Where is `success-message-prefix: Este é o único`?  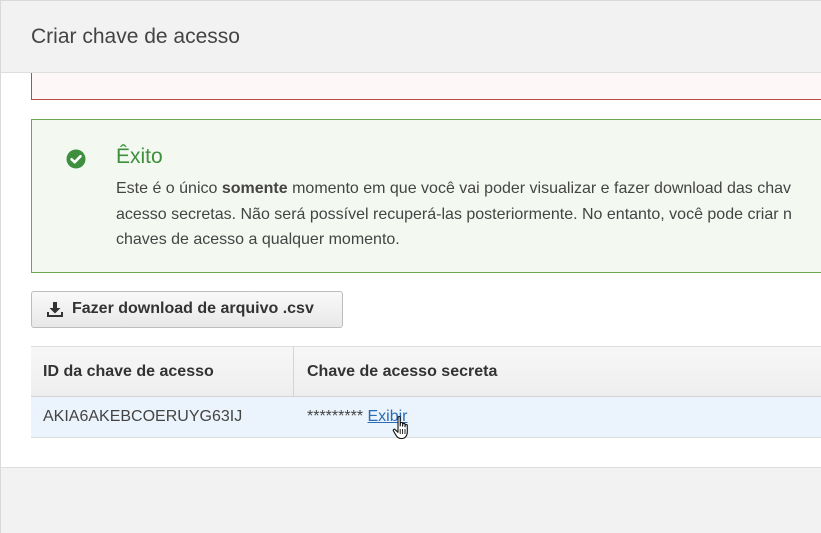
success-message-prefix: Este é o único is located at coordinates (169, 188).